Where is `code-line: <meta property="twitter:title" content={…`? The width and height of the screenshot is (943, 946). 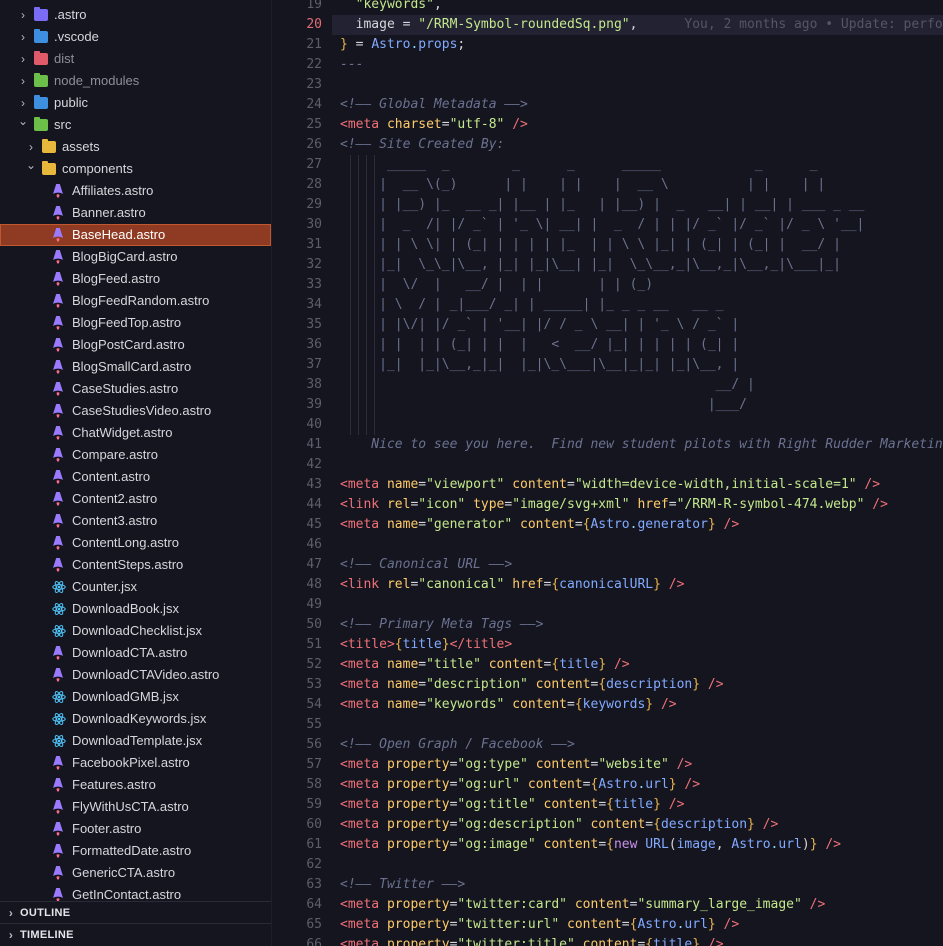
code-line: <meta property="twitter:title" content={… is located at coordinates (532, 940).